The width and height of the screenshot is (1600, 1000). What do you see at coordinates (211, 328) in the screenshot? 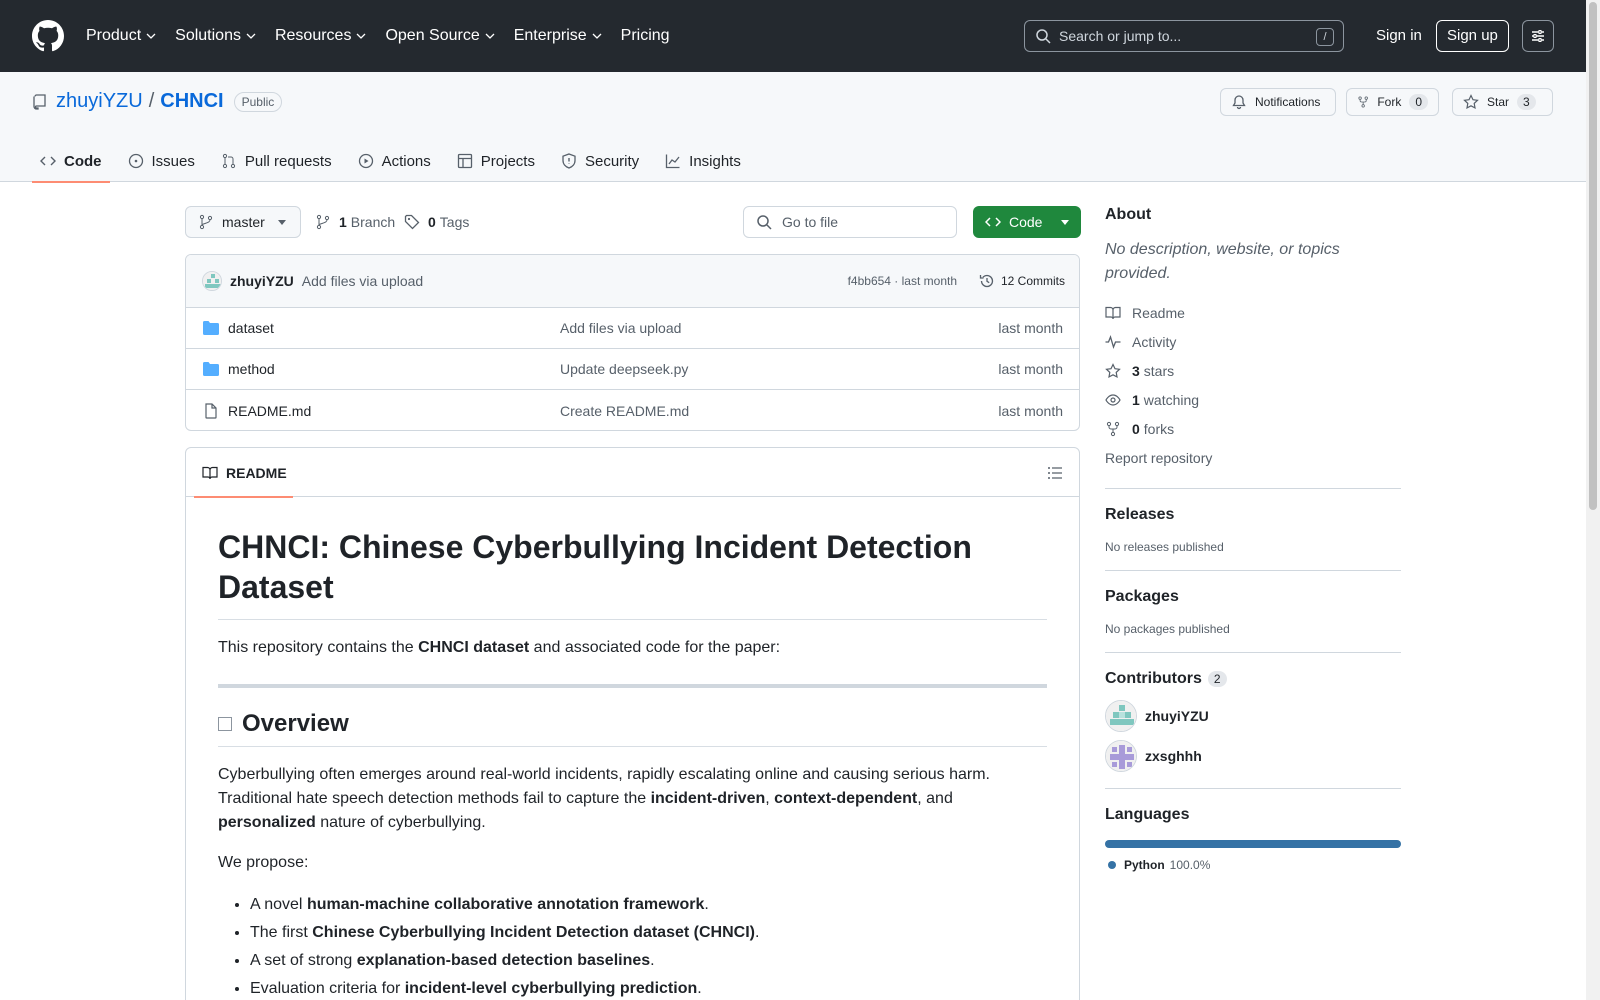
I see `folder-icon` at bounding box center [211, 328].